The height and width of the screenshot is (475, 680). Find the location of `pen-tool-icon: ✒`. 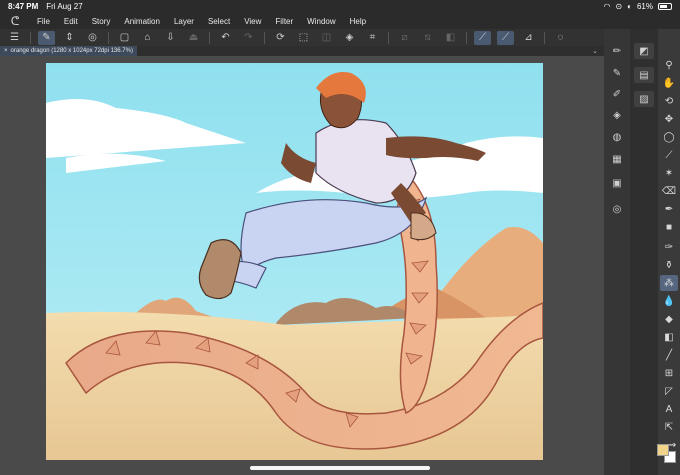

pen-tool-icon: ✒ is located at coordinates (669, 209).